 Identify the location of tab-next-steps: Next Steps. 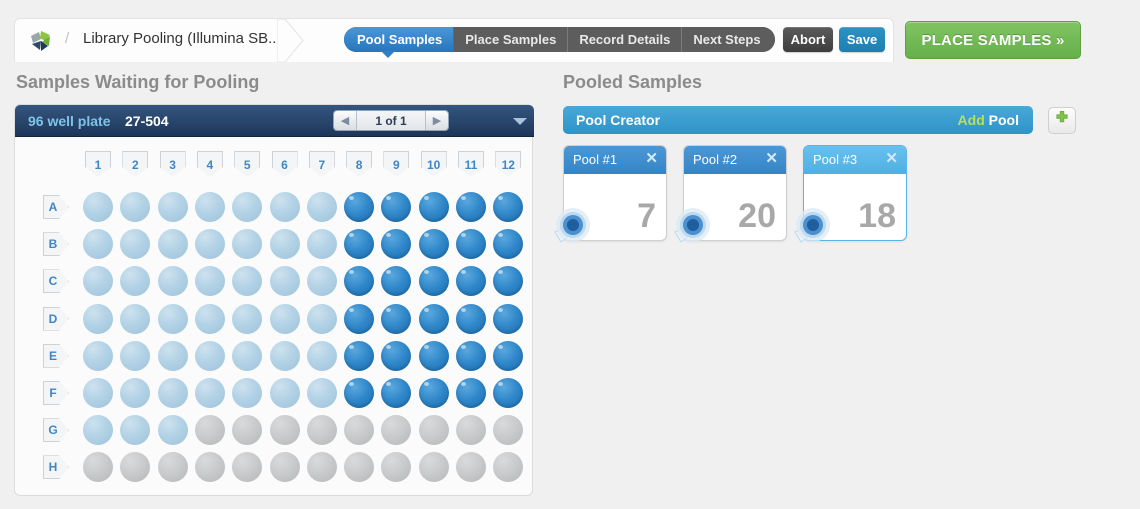
(728, 39).